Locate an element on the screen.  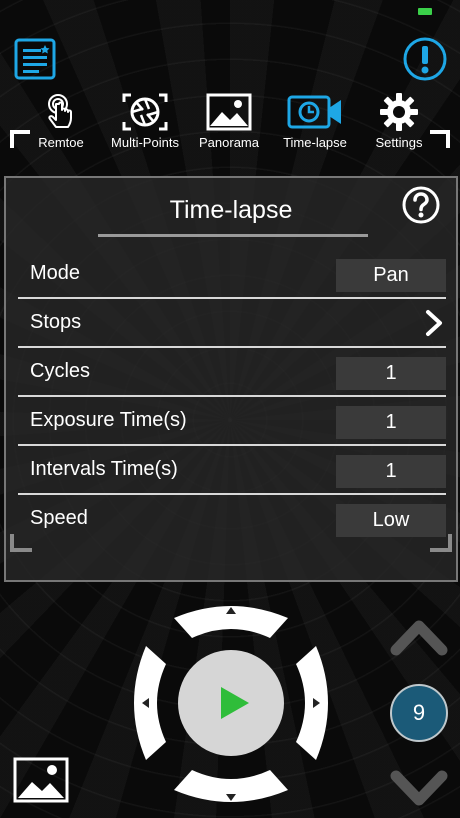
aperture-icon is located at coordinates (145, 112).